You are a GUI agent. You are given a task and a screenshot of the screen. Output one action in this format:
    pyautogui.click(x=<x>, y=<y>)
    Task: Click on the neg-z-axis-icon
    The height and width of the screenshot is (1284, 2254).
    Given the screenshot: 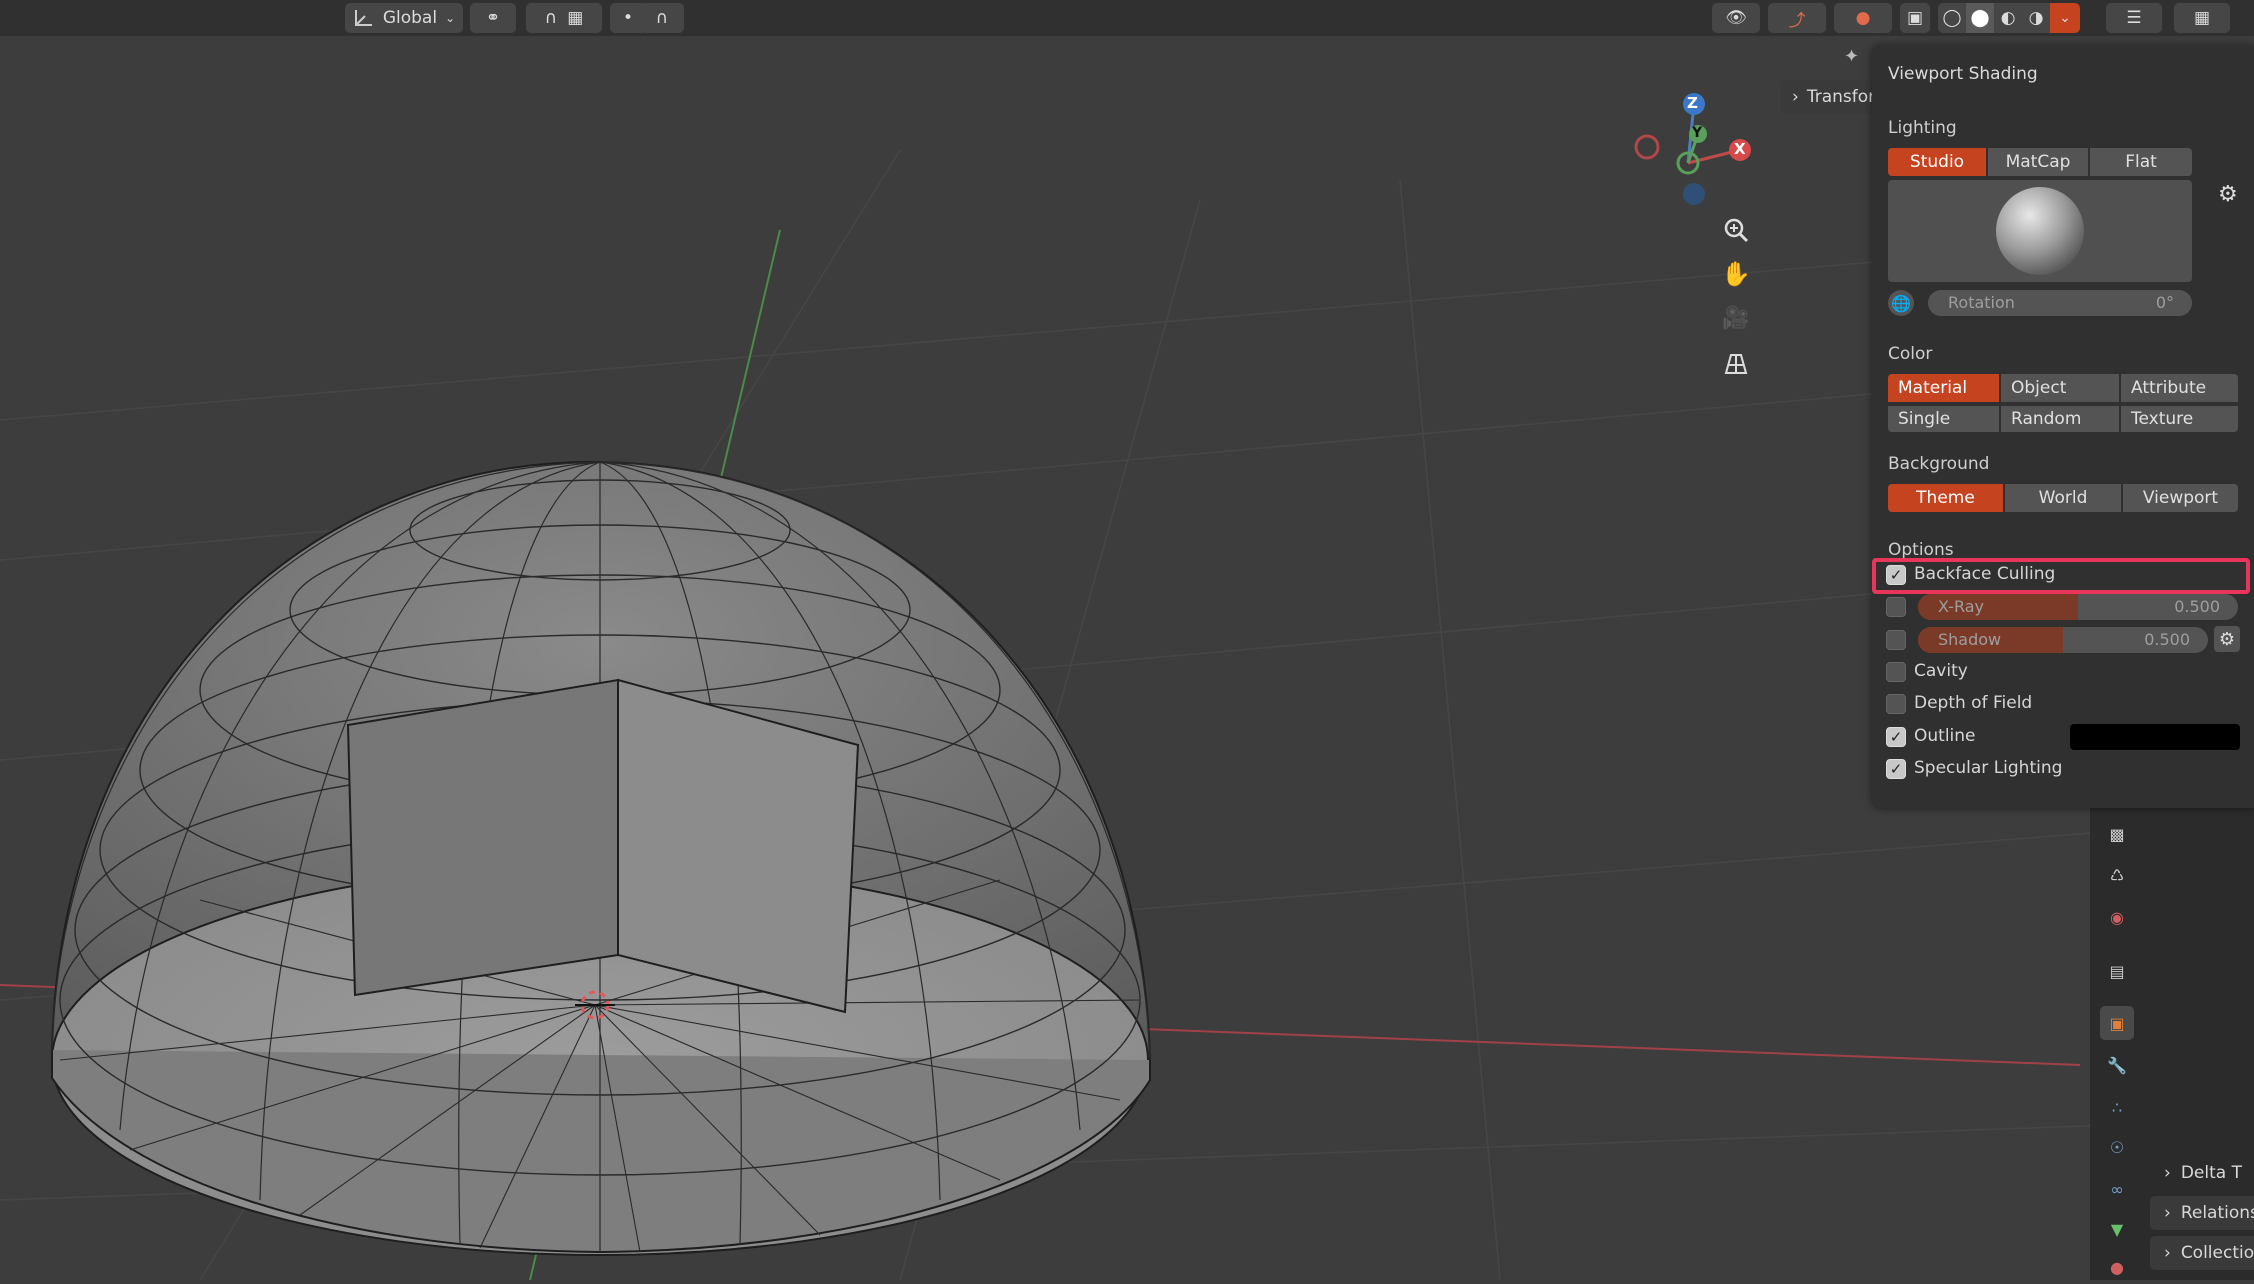 What is the action you would take?
    pyautogui.click(x=1694, y=194)
    